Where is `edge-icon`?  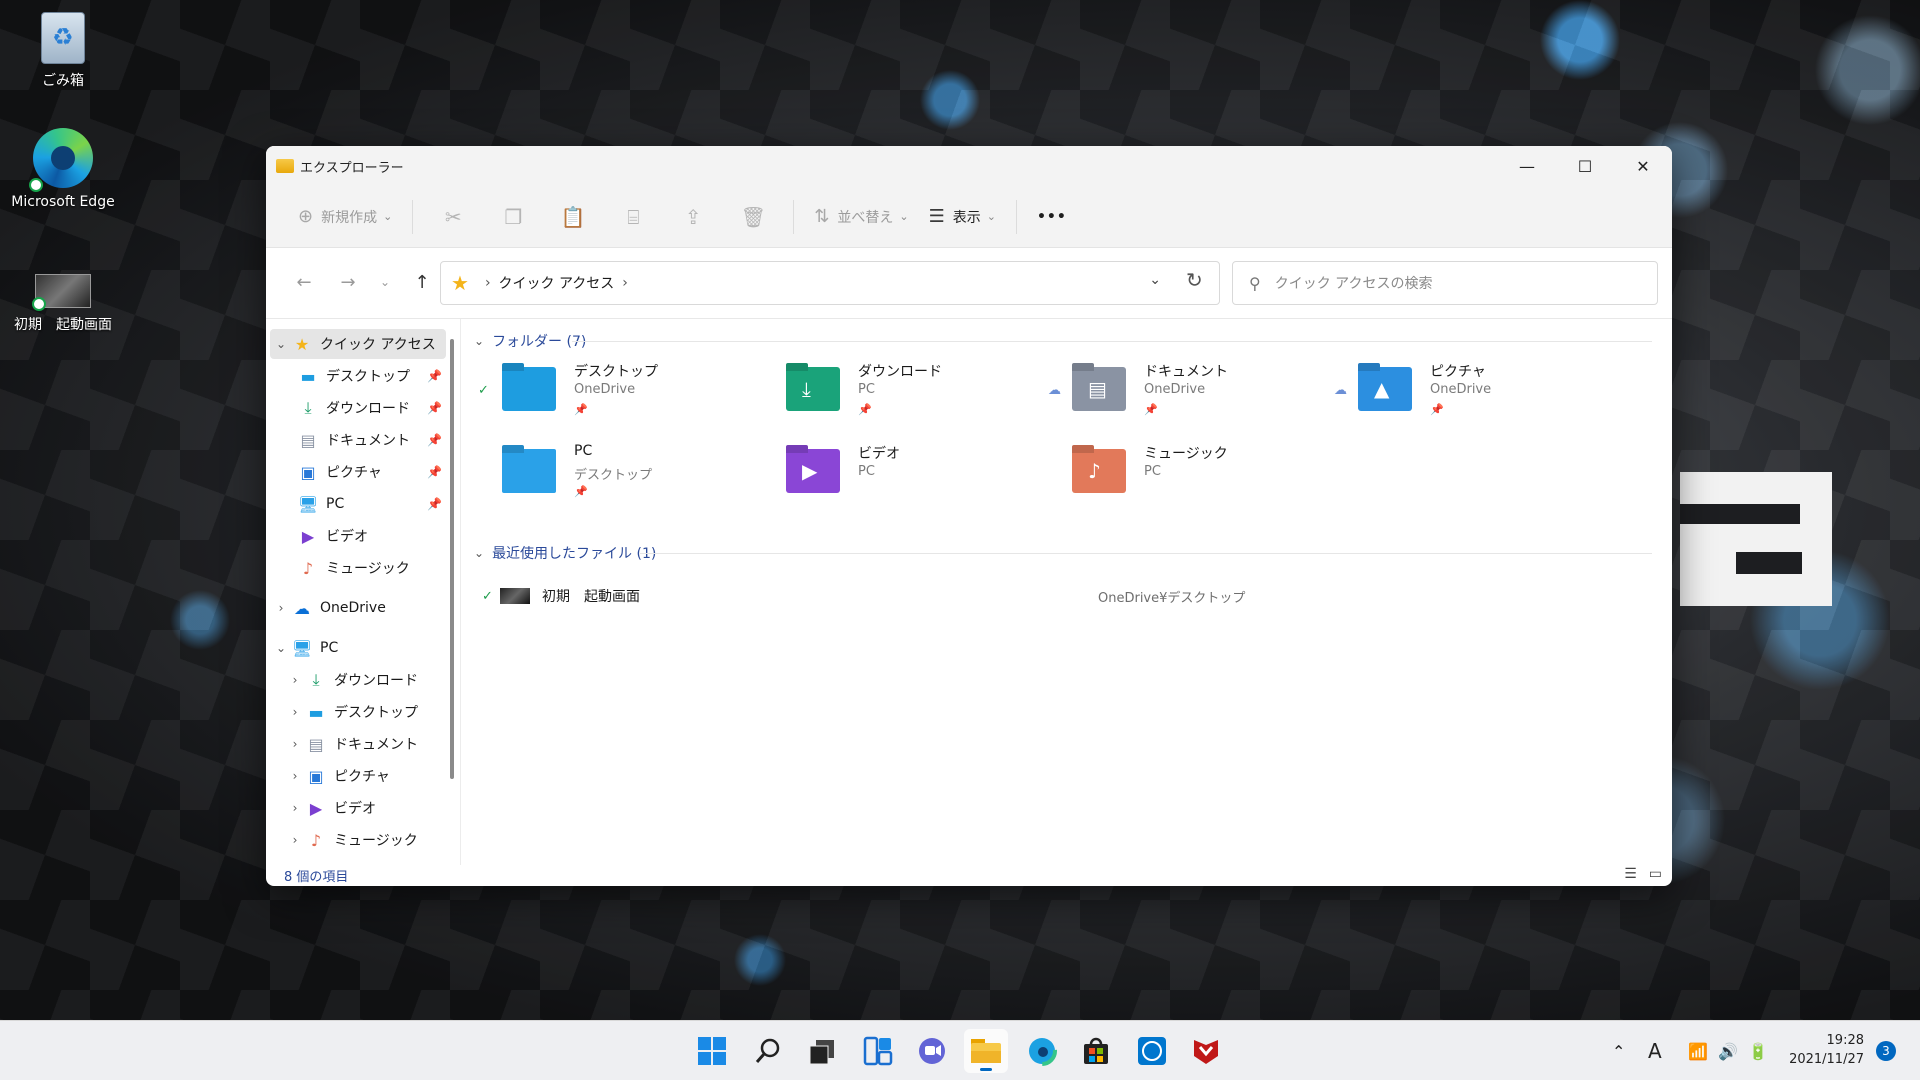
edge-icon is located at coordinates (1042, 1051).